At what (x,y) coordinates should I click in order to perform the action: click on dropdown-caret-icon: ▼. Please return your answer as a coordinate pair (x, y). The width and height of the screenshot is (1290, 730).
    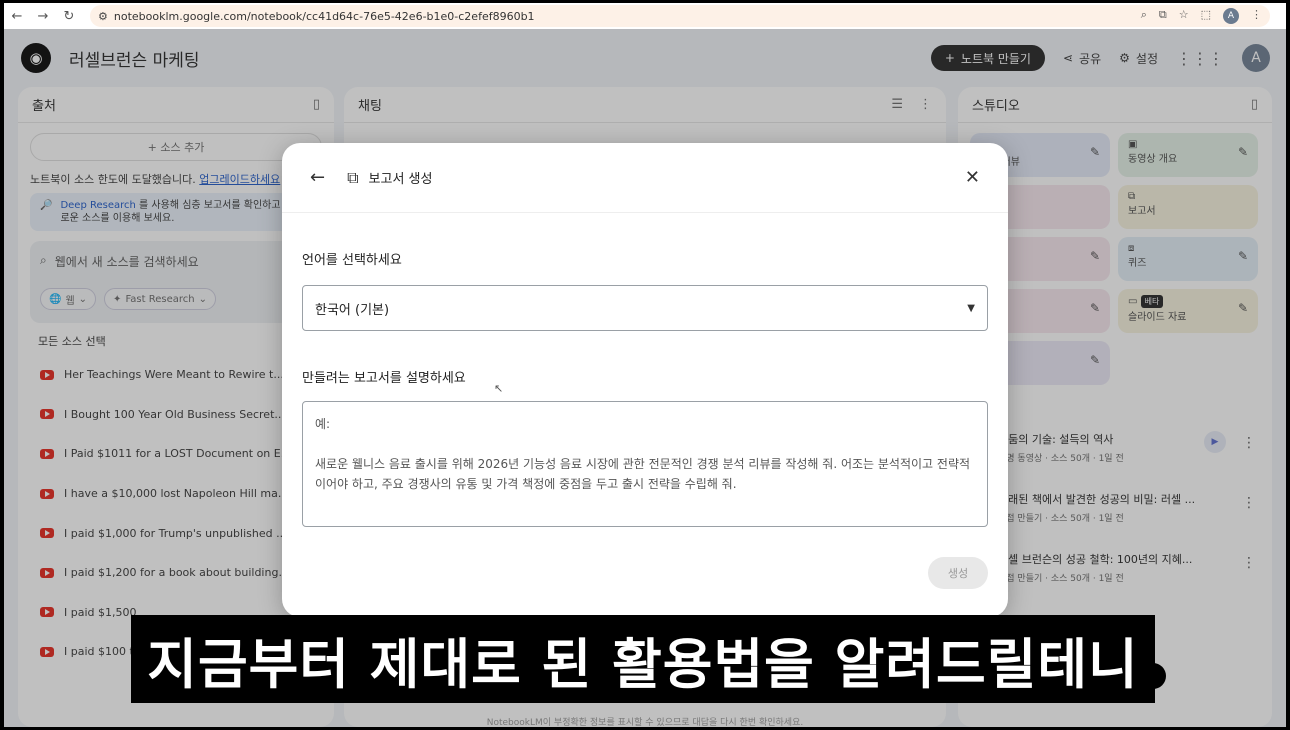
    Looking at the image, I should click on (971, 308).